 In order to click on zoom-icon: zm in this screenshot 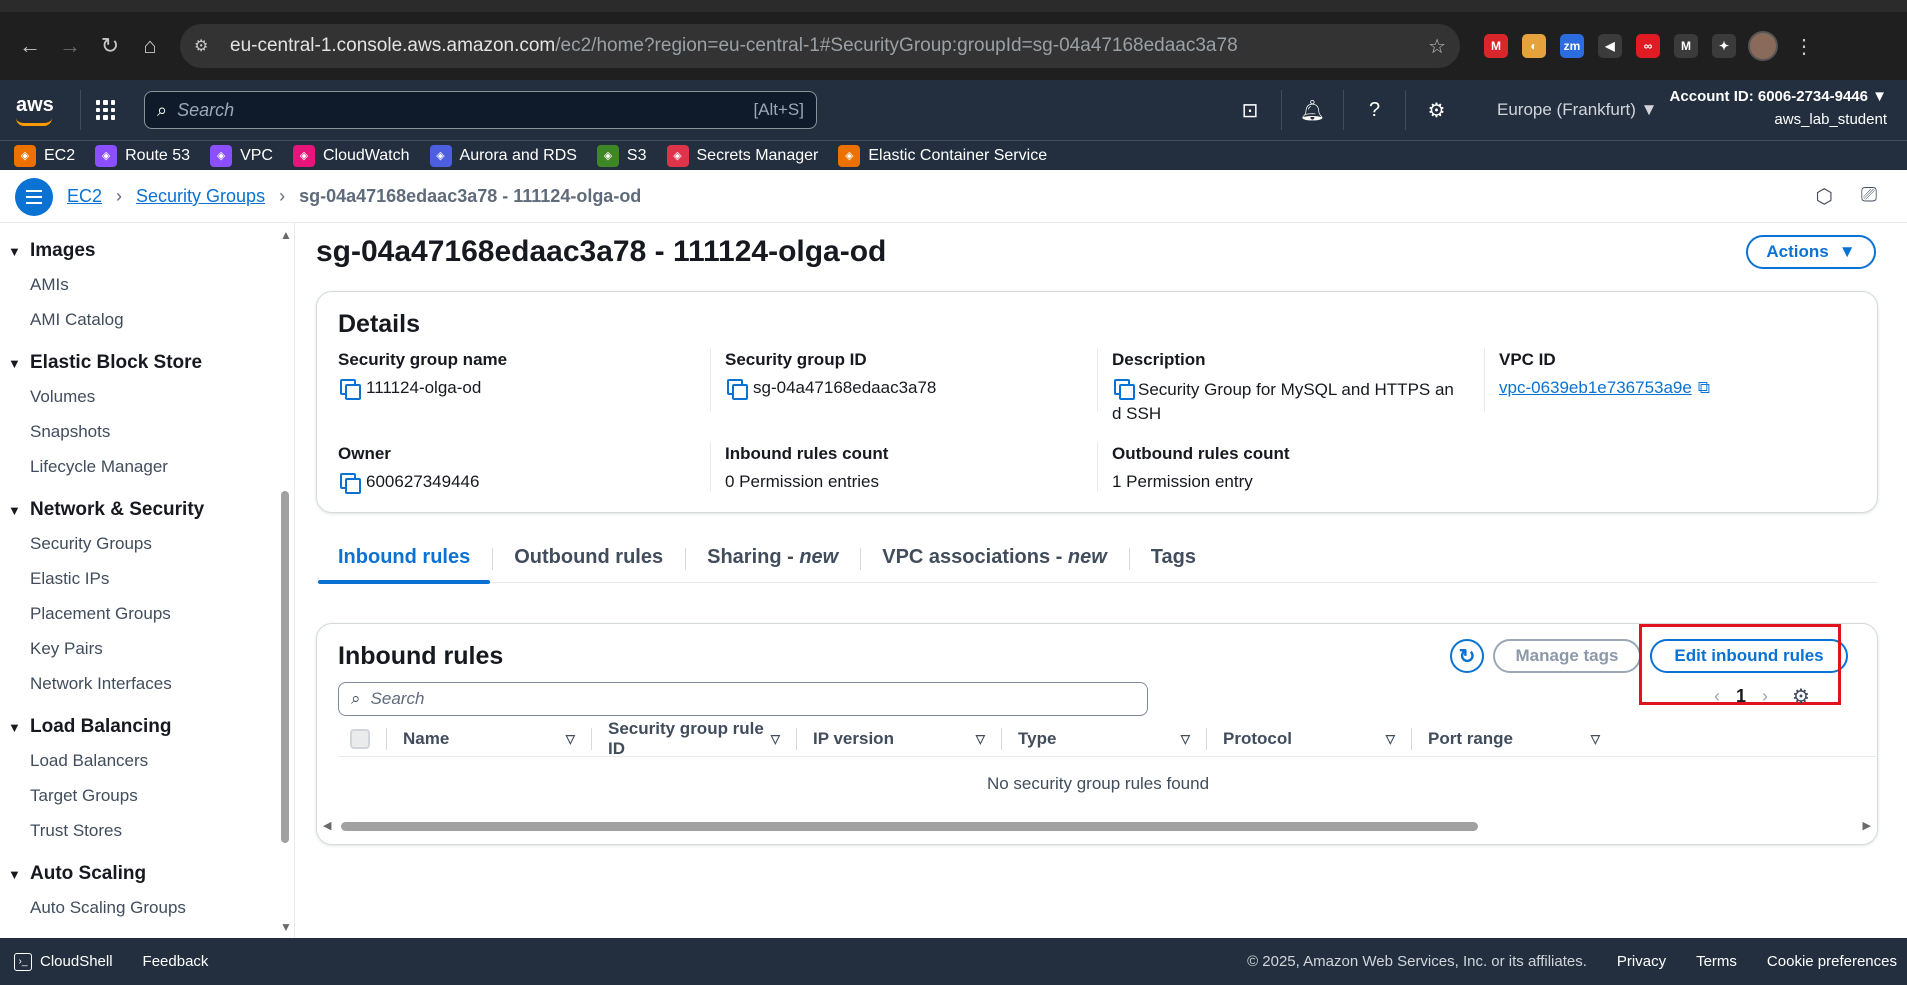, I will do `click(1572, 46)`.